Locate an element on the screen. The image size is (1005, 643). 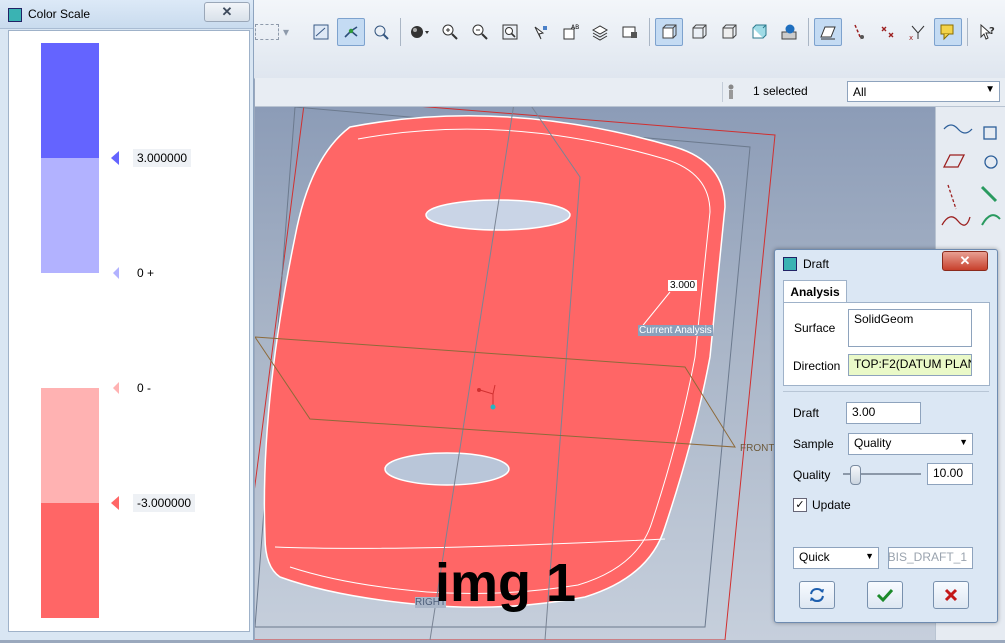
selection-filter-icon is located at coordinates (731, 93).